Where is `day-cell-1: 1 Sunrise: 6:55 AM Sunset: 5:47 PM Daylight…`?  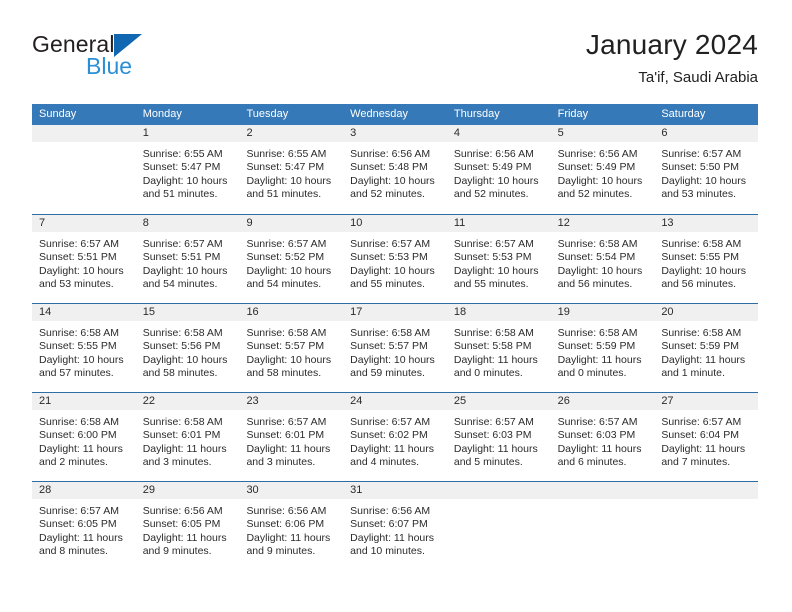
day-cell-1: 1 Sunrise: 6:55 AM Sunset: 5:47 PM Daylight… is located at coordinates (187, 169).